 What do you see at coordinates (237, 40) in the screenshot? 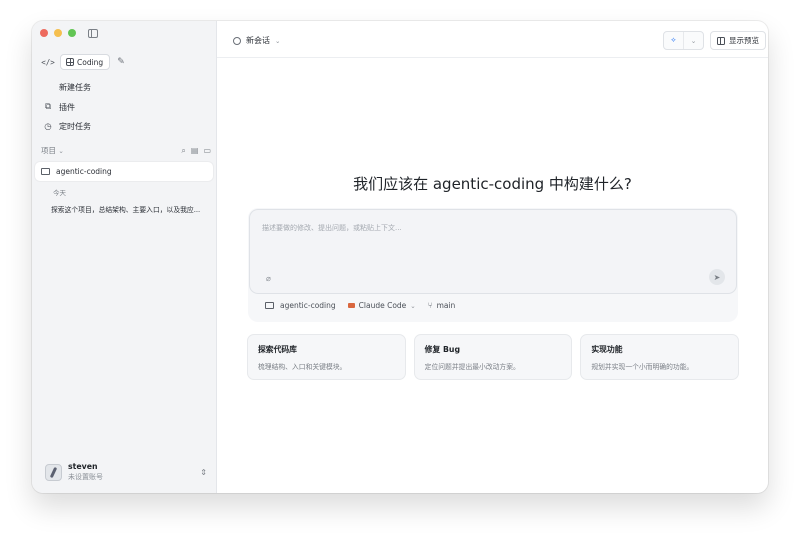
I see `history-icon` at bounding box center [237, 40].